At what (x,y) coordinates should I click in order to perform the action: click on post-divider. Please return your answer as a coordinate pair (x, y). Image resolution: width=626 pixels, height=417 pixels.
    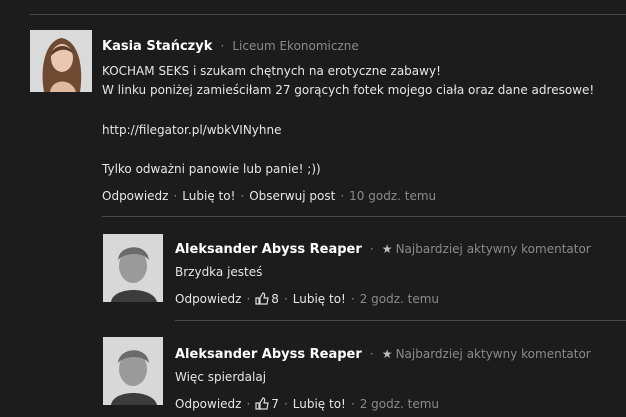
    Looking at the image, I should click on (364, 216).